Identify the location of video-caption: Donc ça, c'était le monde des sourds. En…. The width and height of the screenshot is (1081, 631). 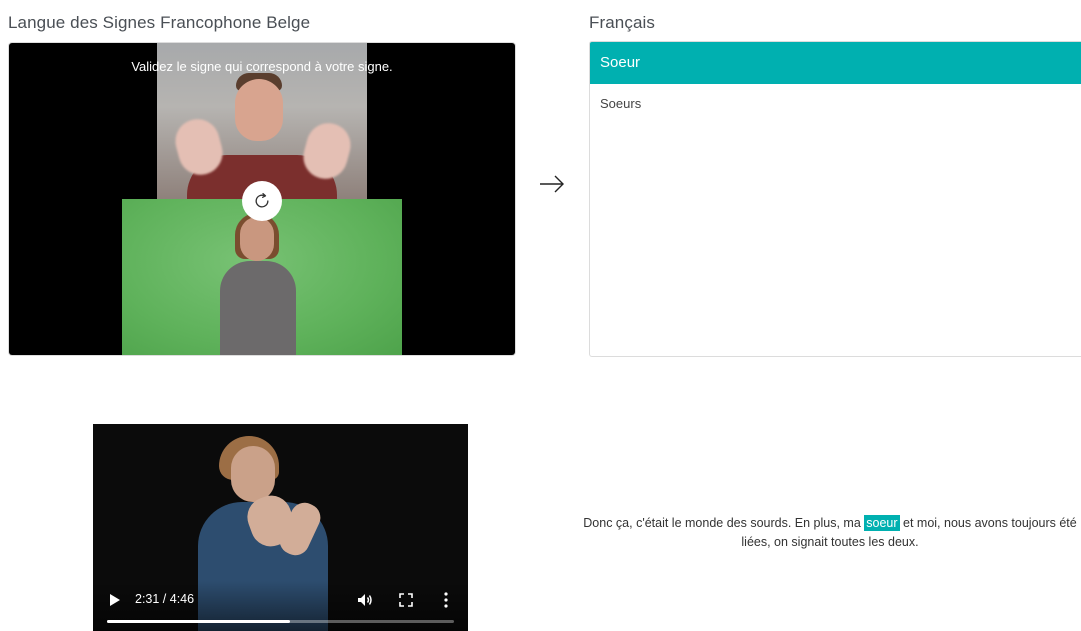
(830, 533).